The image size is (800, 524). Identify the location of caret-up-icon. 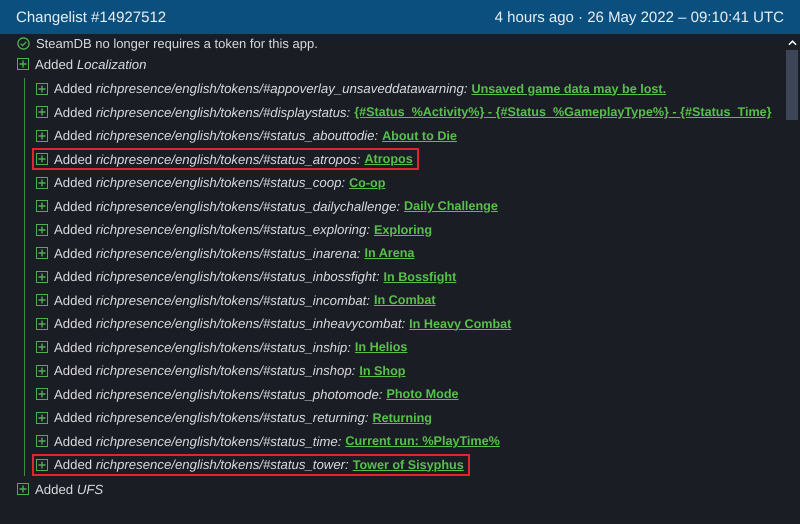
(792, 43).